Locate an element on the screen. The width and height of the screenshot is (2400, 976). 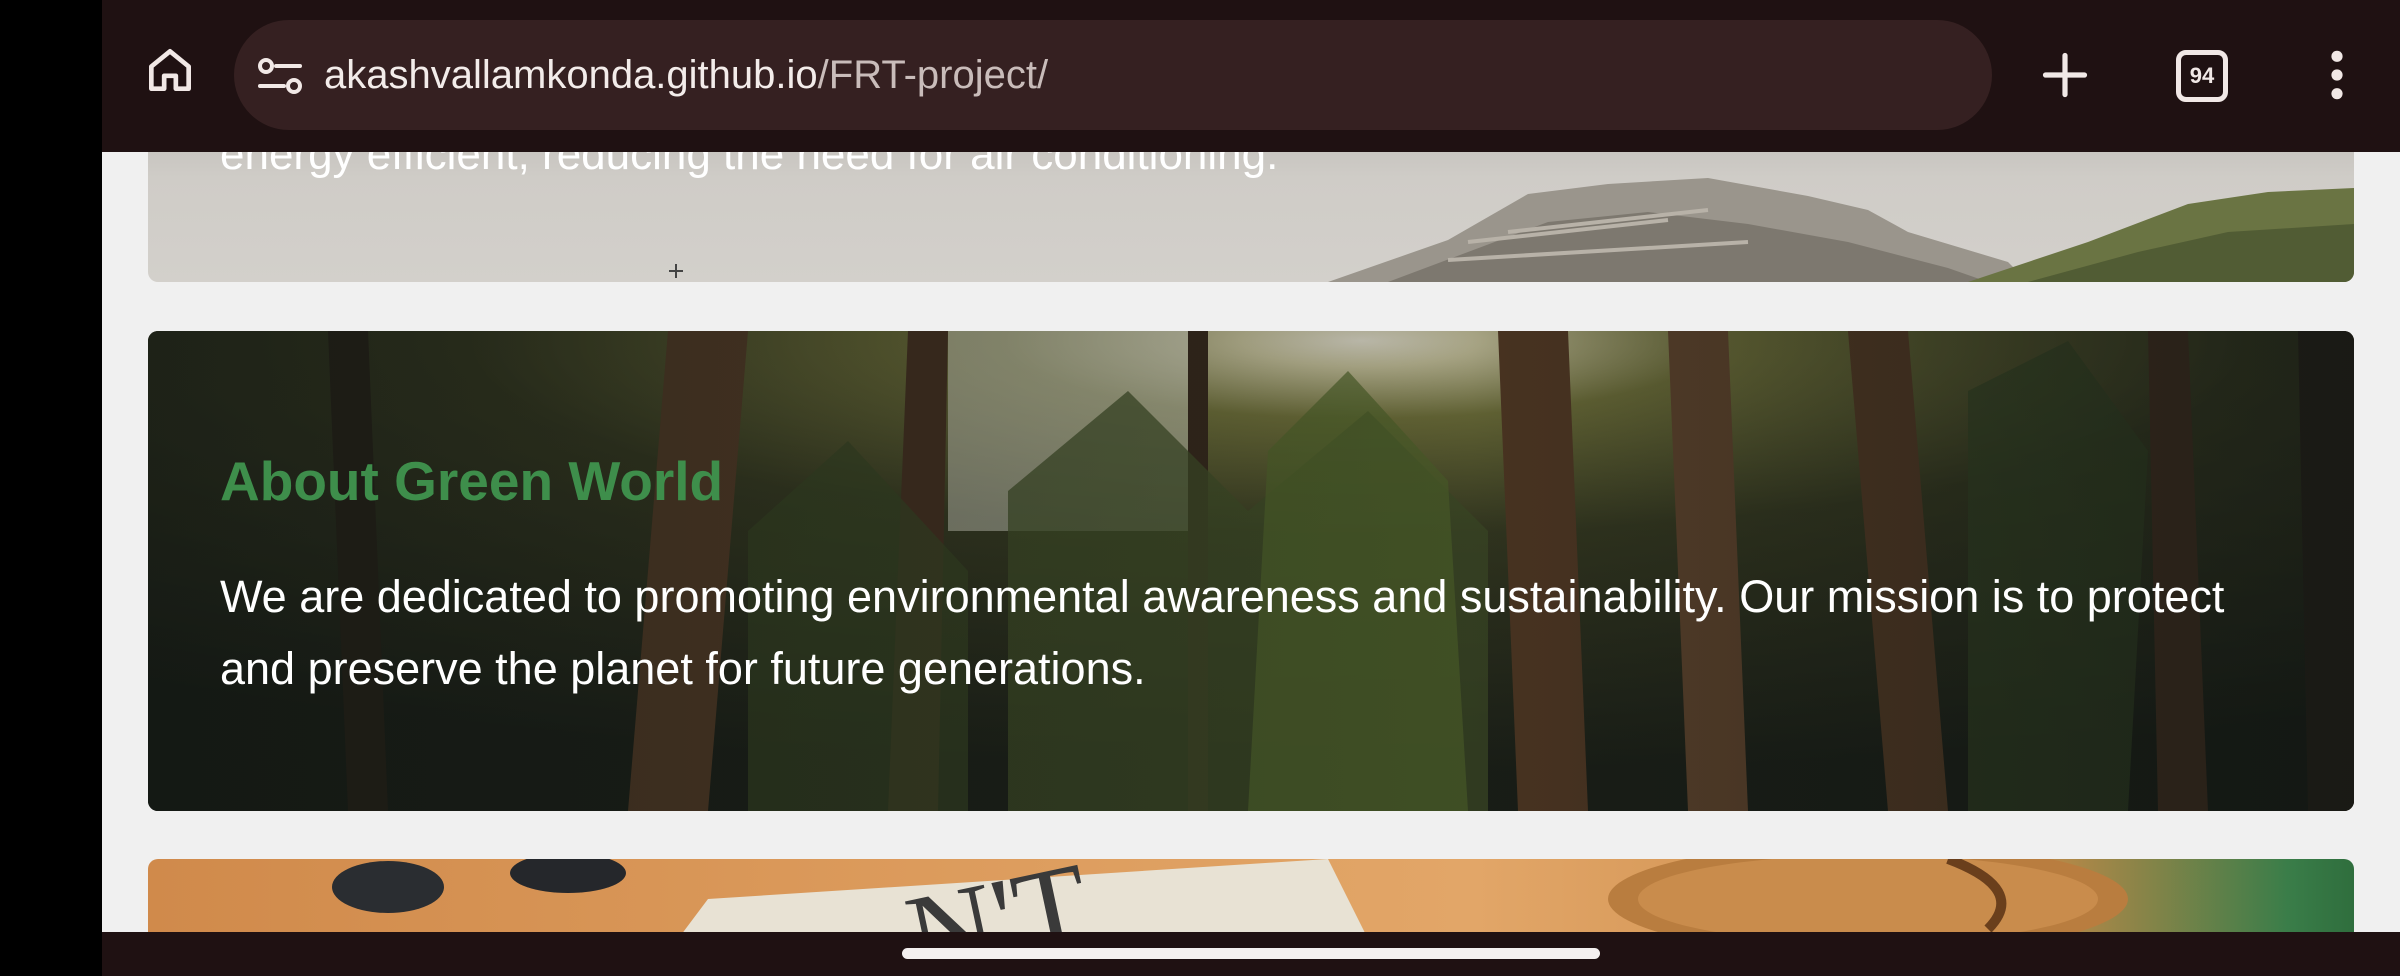
about-title: About Green World is located at coordinates (472, 481).